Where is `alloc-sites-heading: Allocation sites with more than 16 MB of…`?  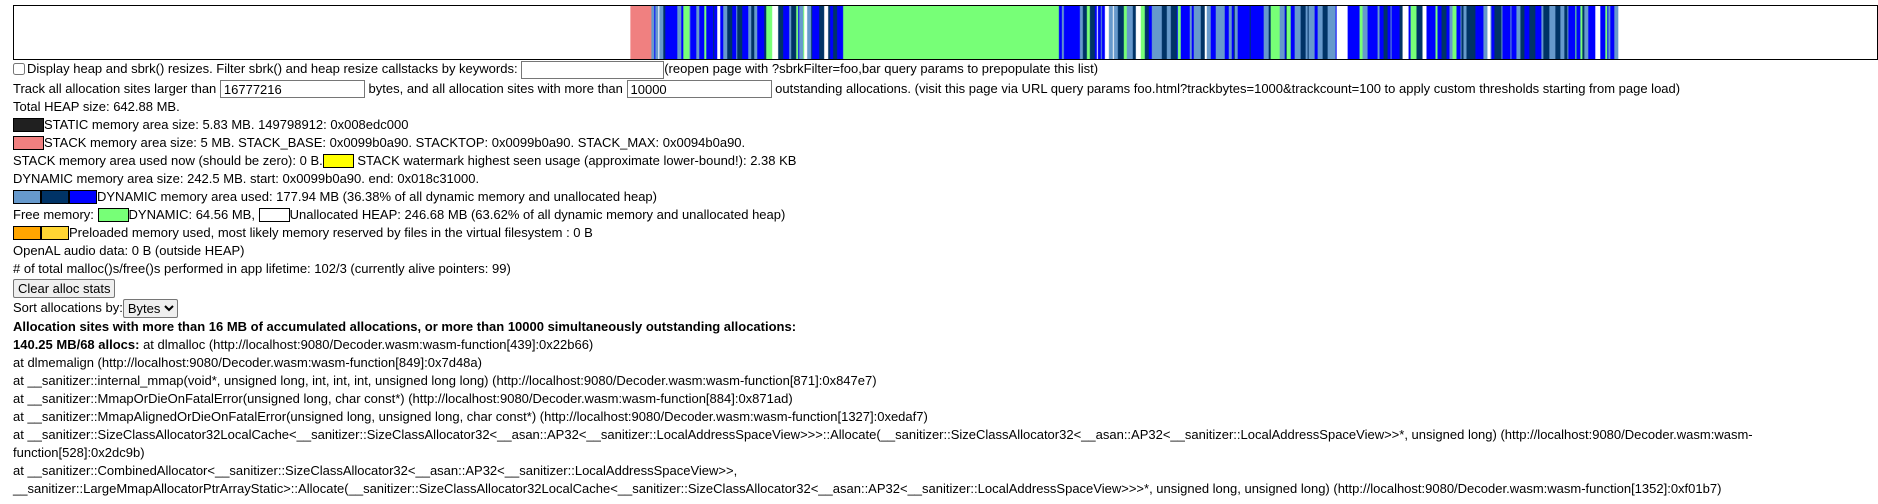 alloc-sites-heading: Allocation sites with more than 16 MB of… is located at coordinates (405, 327).